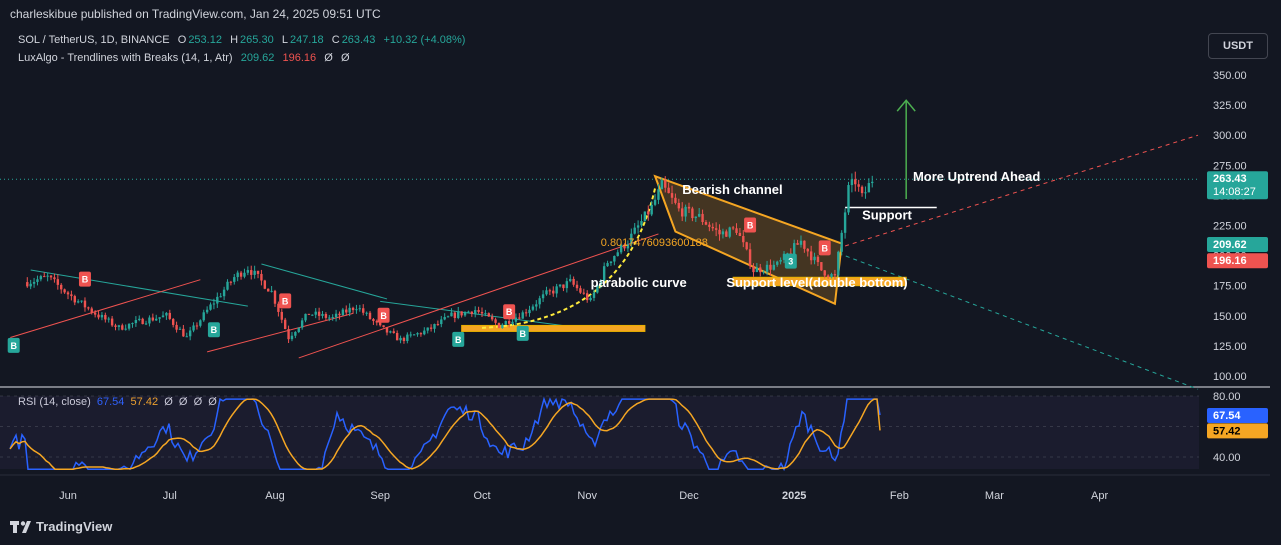  I want to click on tradingview-brand: TradingView, so click(74, 526).